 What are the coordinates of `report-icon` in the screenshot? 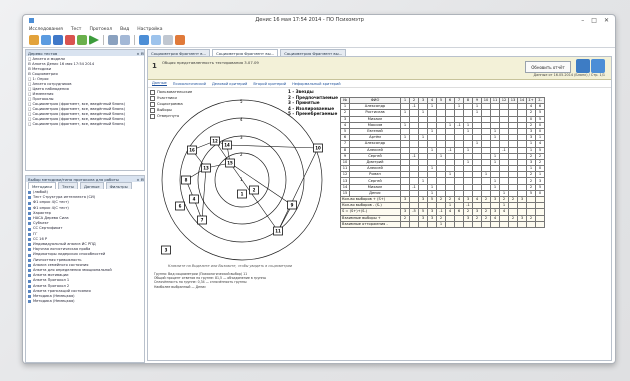 It's located at (144, 40).